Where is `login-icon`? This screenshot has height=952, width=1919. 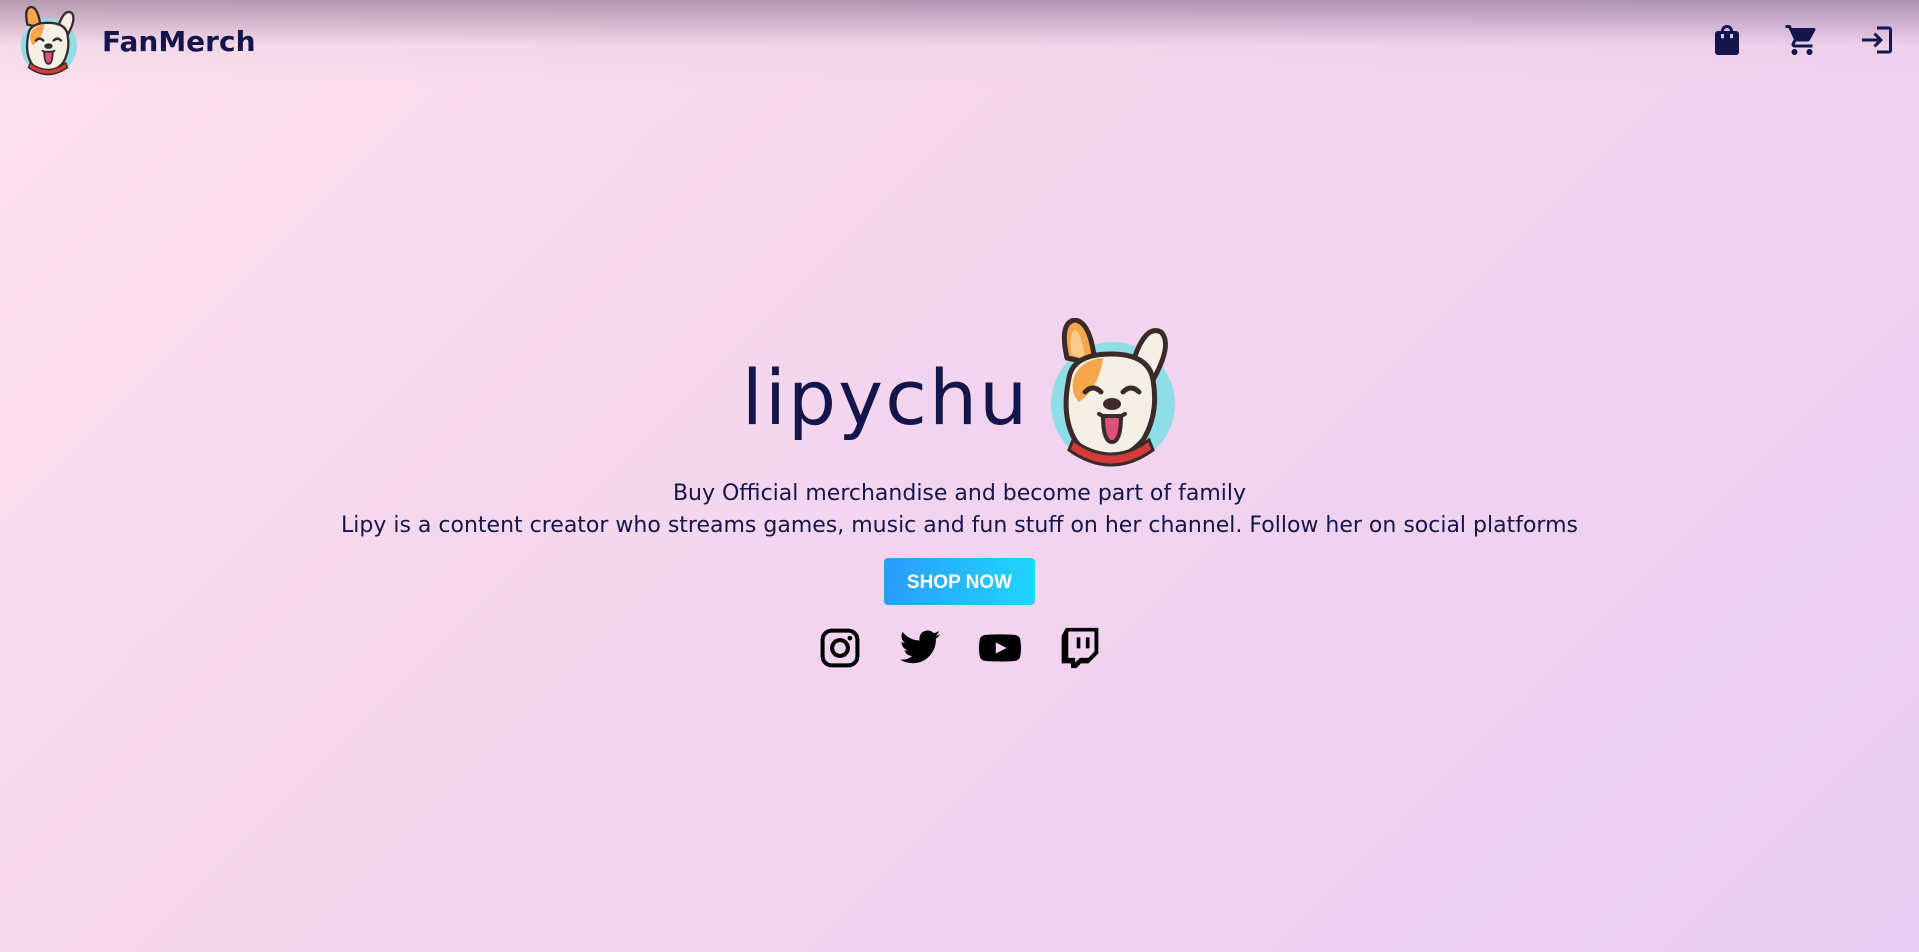
login-icon is located at coordinates (1877, 40).